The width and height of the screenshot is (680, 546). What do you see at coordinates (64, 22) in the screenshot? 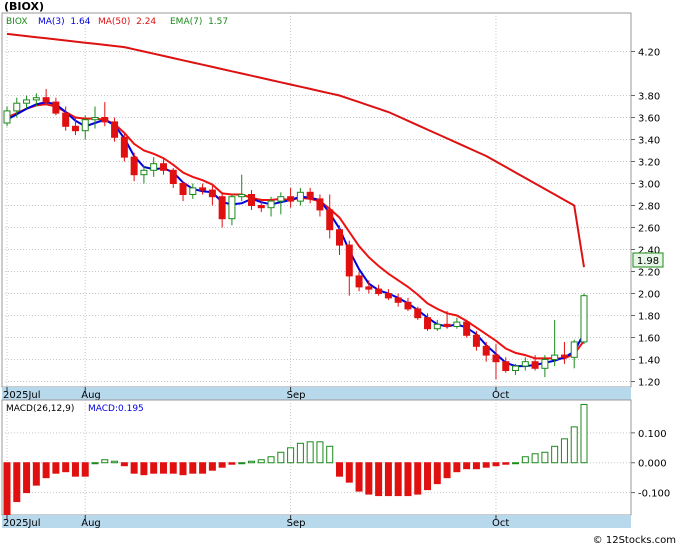
I see `legend-ma3: MA(3) 1.64` at bounding box center [64, 22].